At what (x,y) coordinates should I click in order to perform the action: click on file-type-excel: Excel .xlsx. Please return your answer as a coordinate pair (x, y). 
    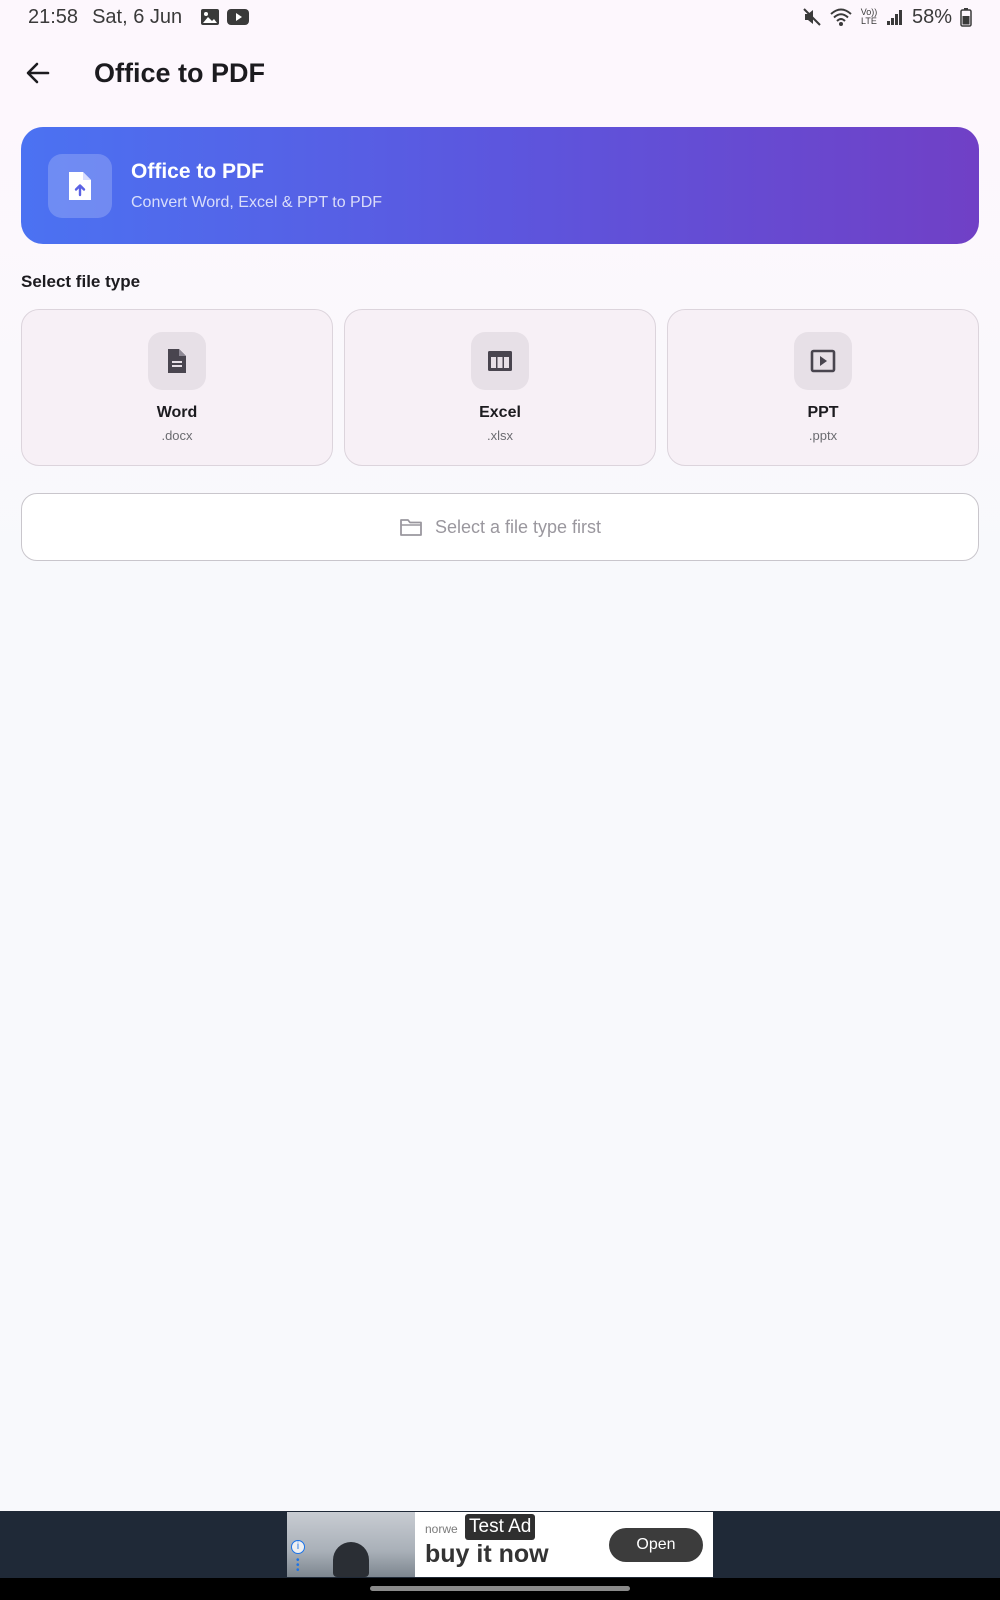
    Looking at the image, I should click on (500, 387).